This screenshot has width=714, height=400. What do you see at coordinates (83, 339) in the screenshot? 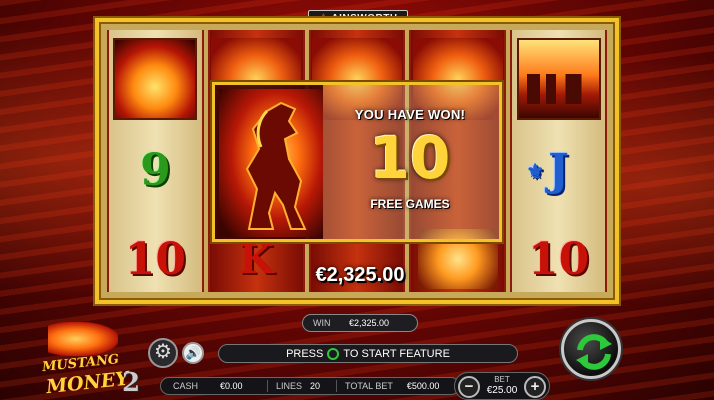
I see `logo-horse-icon` at bounding box center [83, 339].